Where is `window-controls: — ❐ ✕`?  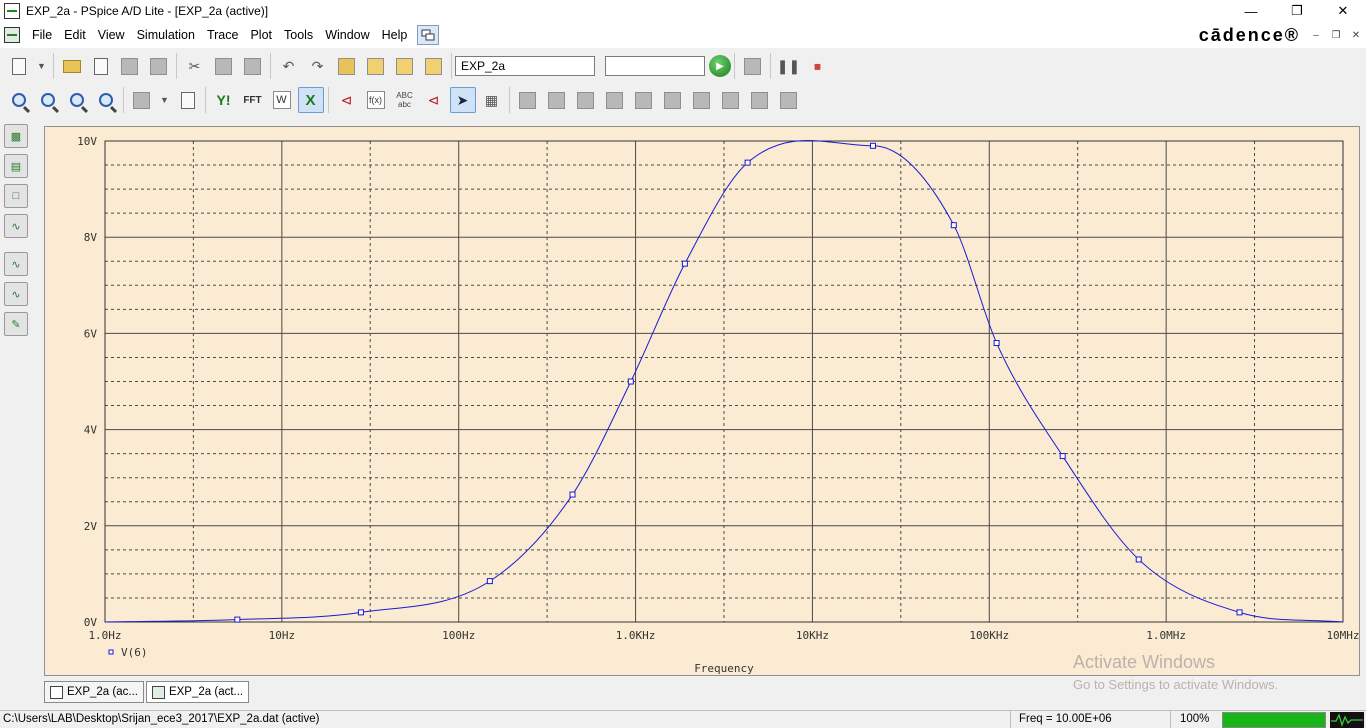
window-controls: — ❐ ✕ is located at coordinates (1297, 11).